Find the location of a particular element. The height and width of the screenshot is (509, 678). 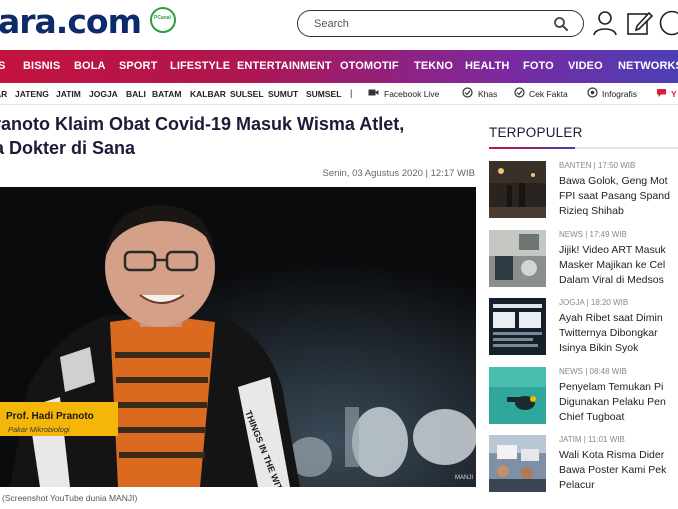

region-item-sumsel: SUMSEL is located at coordinates (323, 94).